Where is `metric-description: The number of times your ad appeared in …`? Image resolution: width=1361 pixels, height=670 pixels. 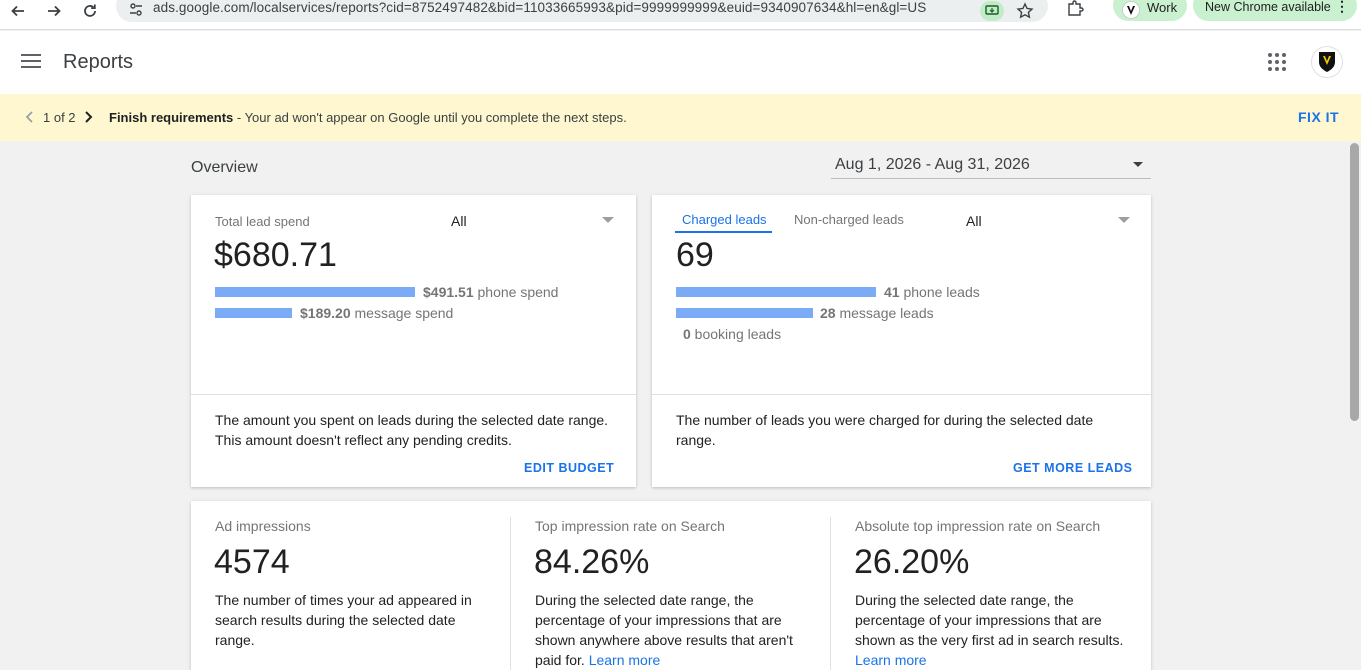
metric-description: The number of times your ad appeared in … is located at coordinates (343, 620).